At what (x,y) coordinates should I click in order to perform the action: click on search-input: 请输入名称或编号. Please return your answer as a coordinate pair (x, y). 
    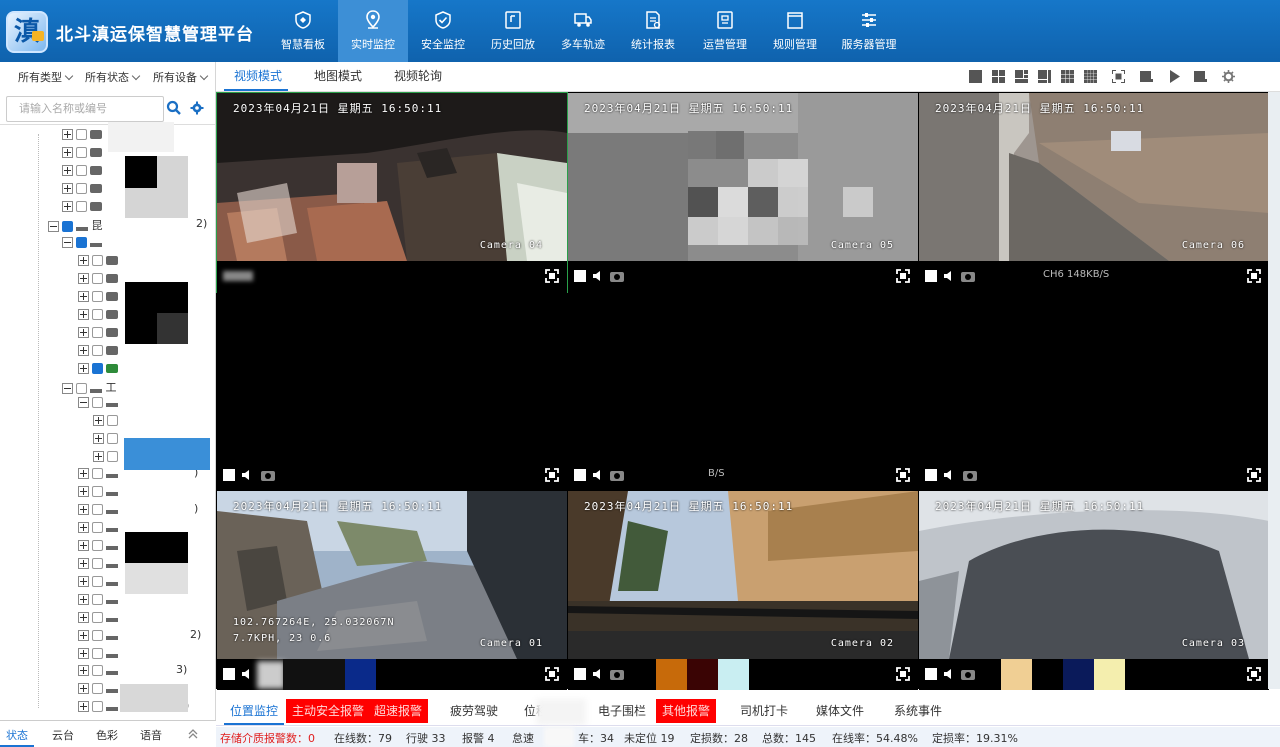
    Looking at the image, I should click on (85, 109).